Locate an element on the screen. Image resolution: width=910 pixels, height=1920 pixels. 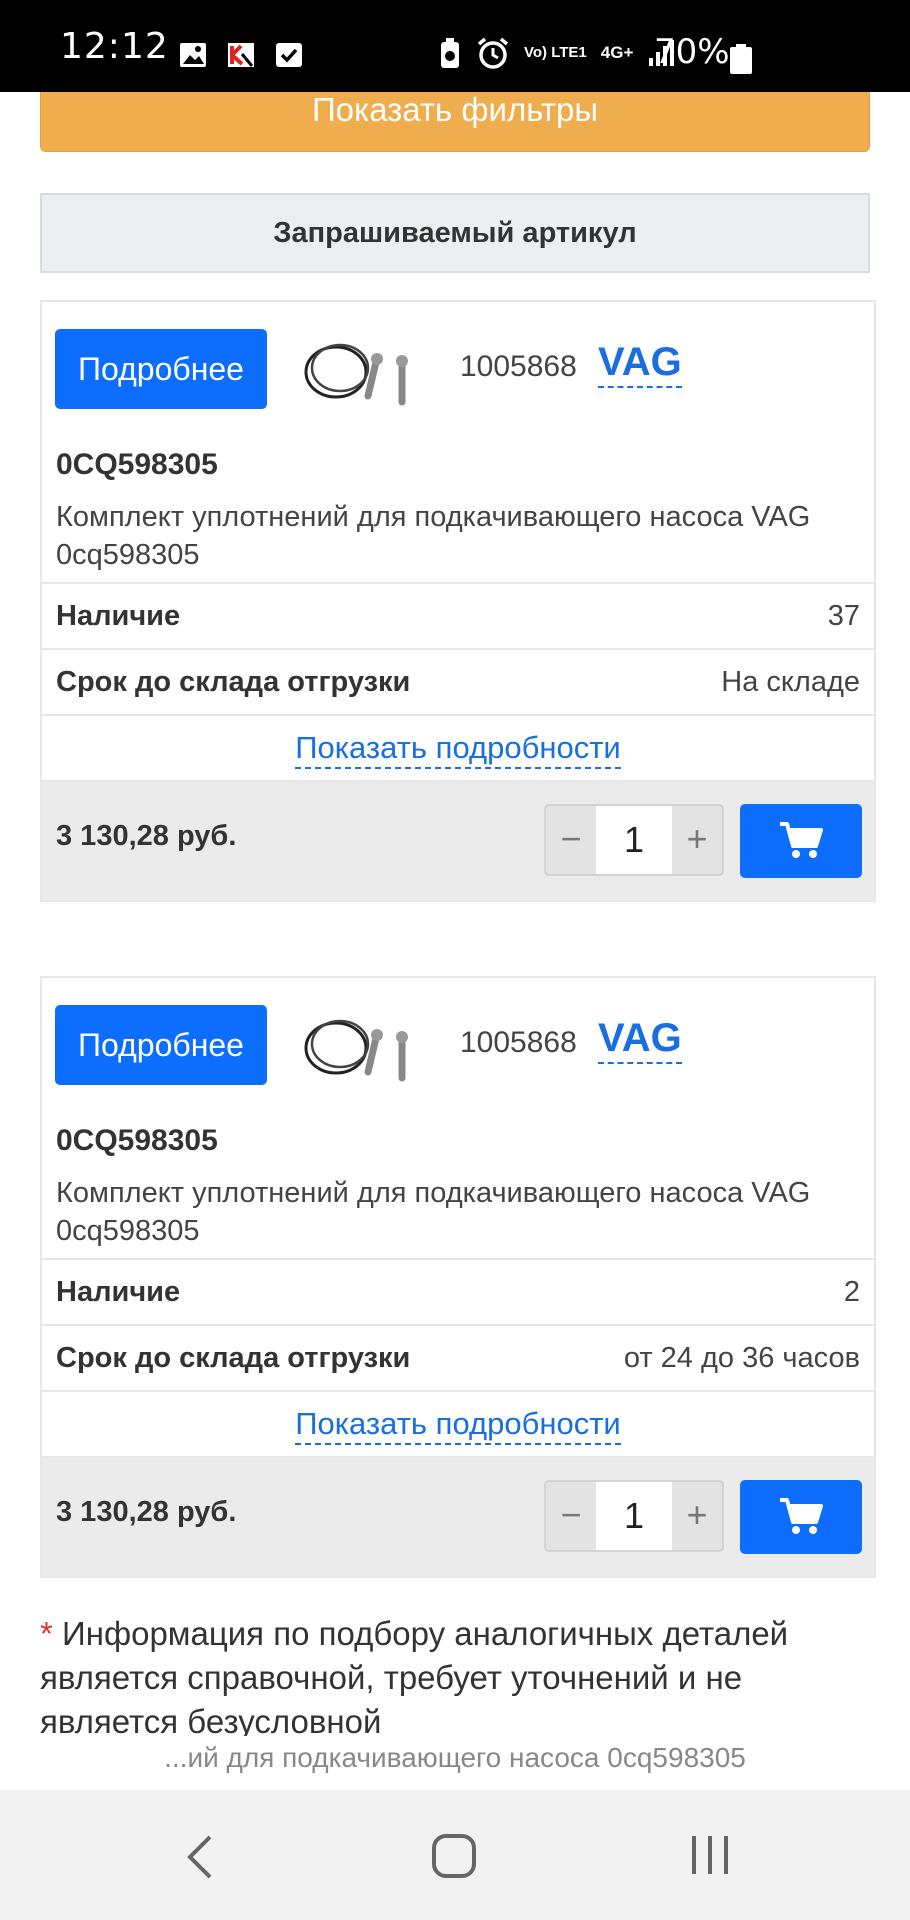
notification-icons is located at coordinates (241, 55).